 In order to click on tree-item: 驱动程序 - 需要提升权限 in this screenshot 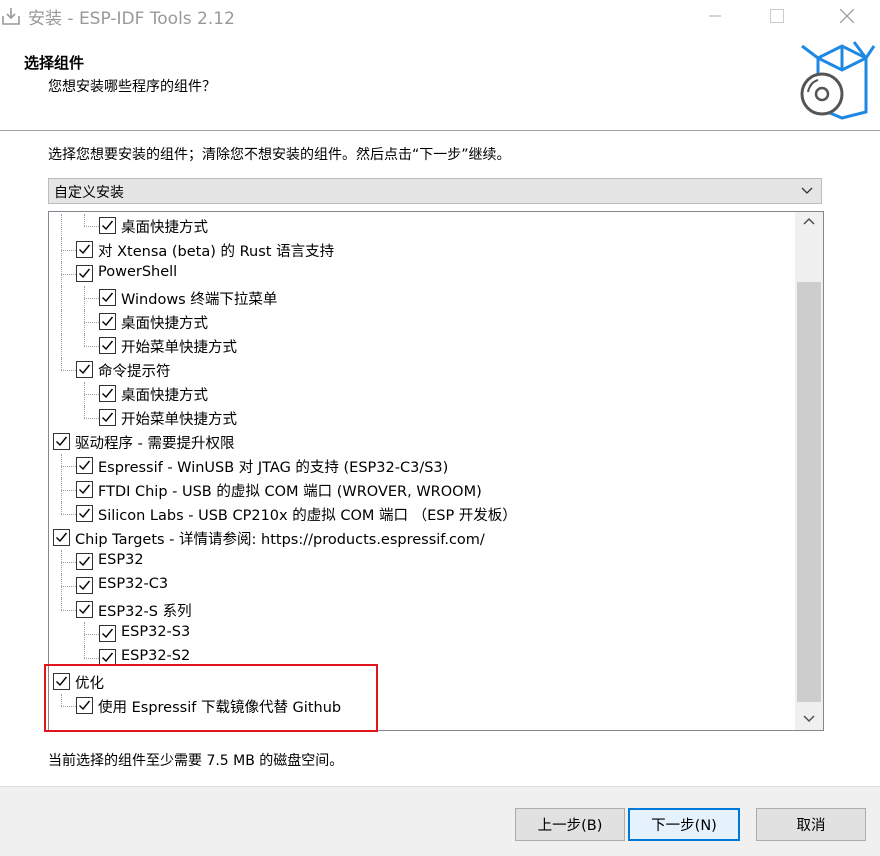, I will do `click(422, 442)`.